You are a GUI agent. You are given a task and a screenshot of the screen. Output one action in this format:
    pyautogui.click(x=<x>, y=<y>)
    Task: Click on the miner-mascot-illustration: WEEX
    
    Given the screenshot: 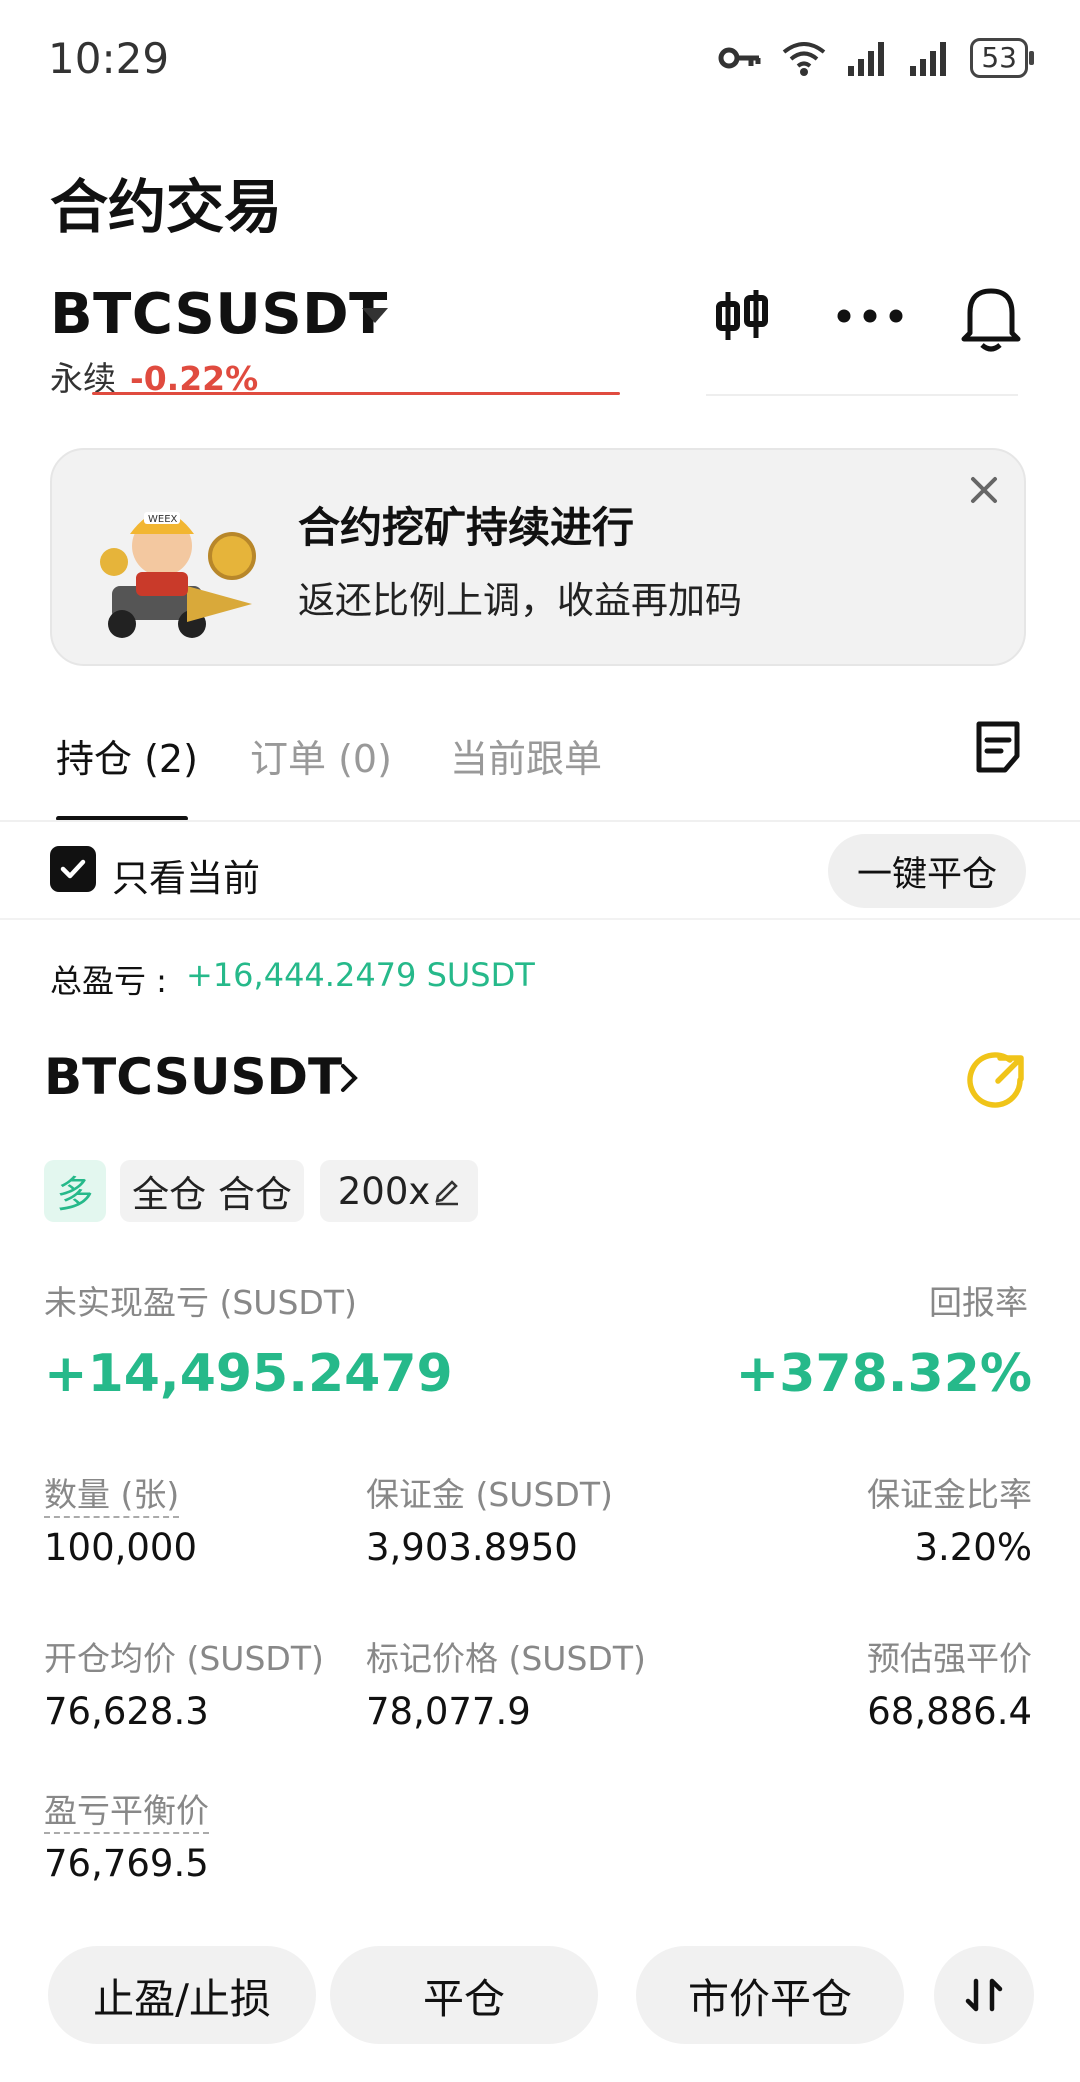 What is the action you would take?
    pyautogui.click(x=177, y=558)
    